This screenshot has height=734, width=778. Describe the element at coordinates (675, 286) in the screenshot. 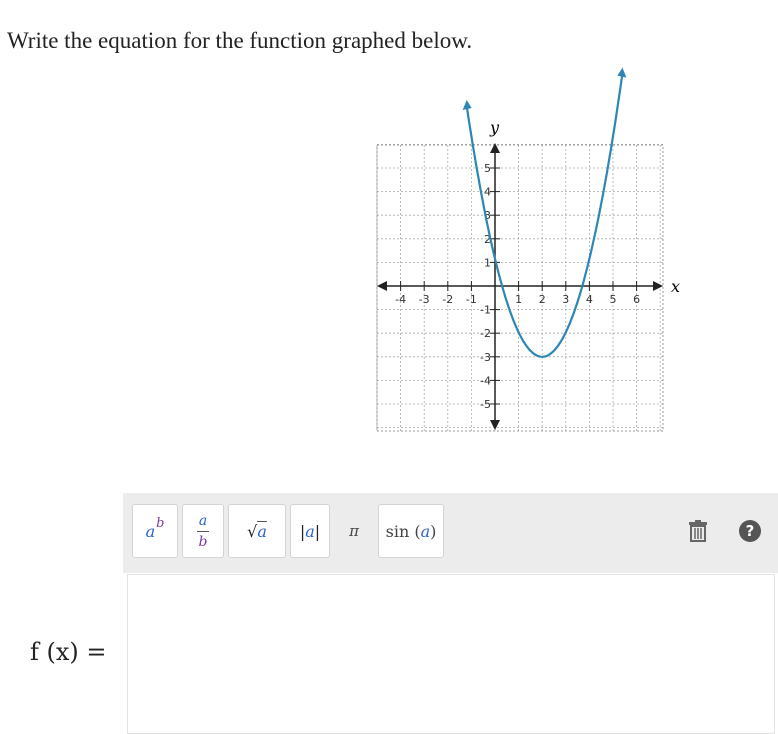

I see `x-axis-label: x` at that location.